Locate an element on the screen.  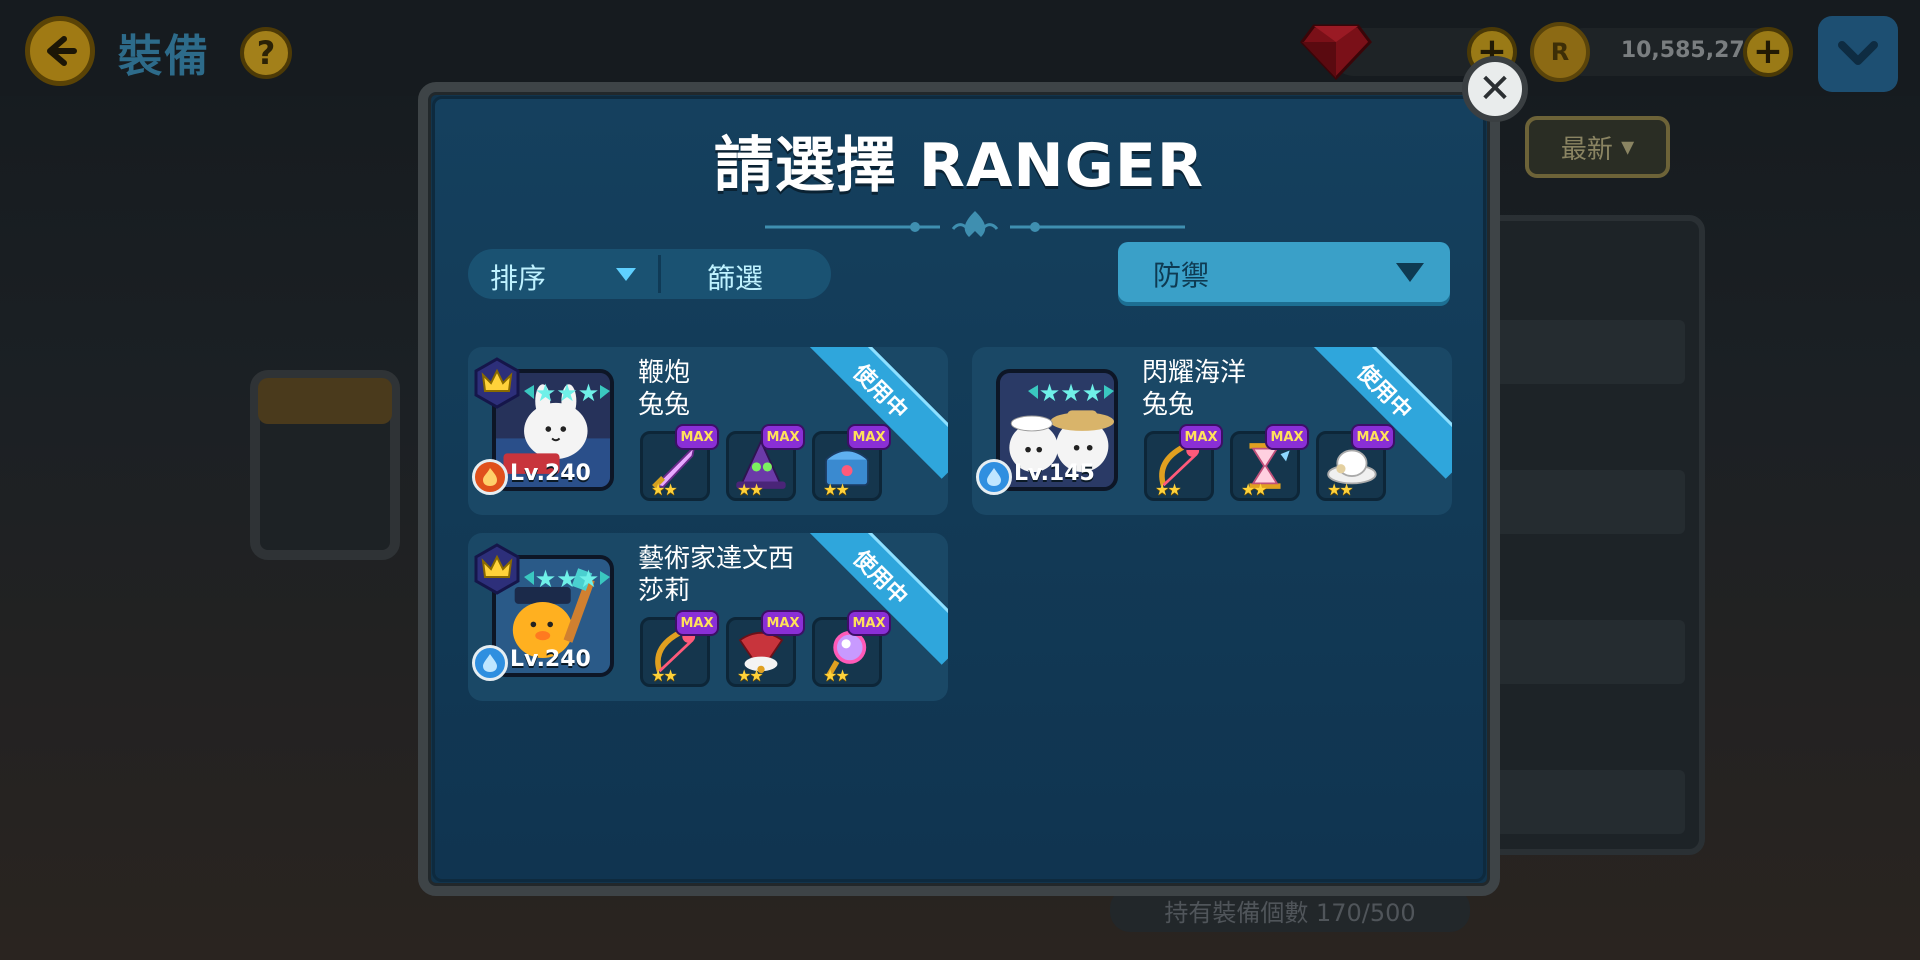
bg-sort-label: 最新 is located at coordinates (1586, 149).